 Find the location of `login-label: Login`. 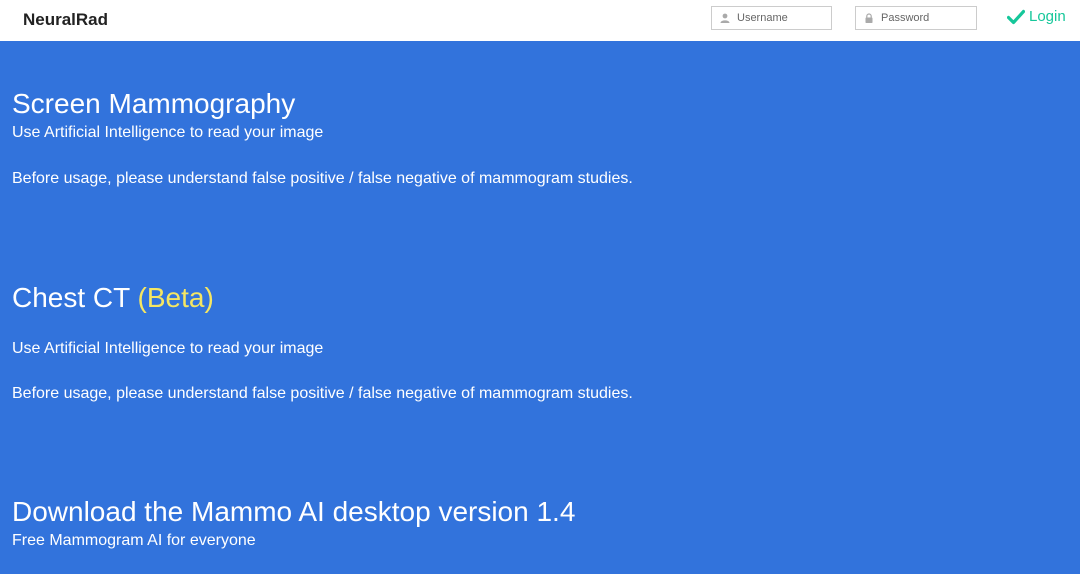

login-label: Login is located at coordinates (1047, 16).